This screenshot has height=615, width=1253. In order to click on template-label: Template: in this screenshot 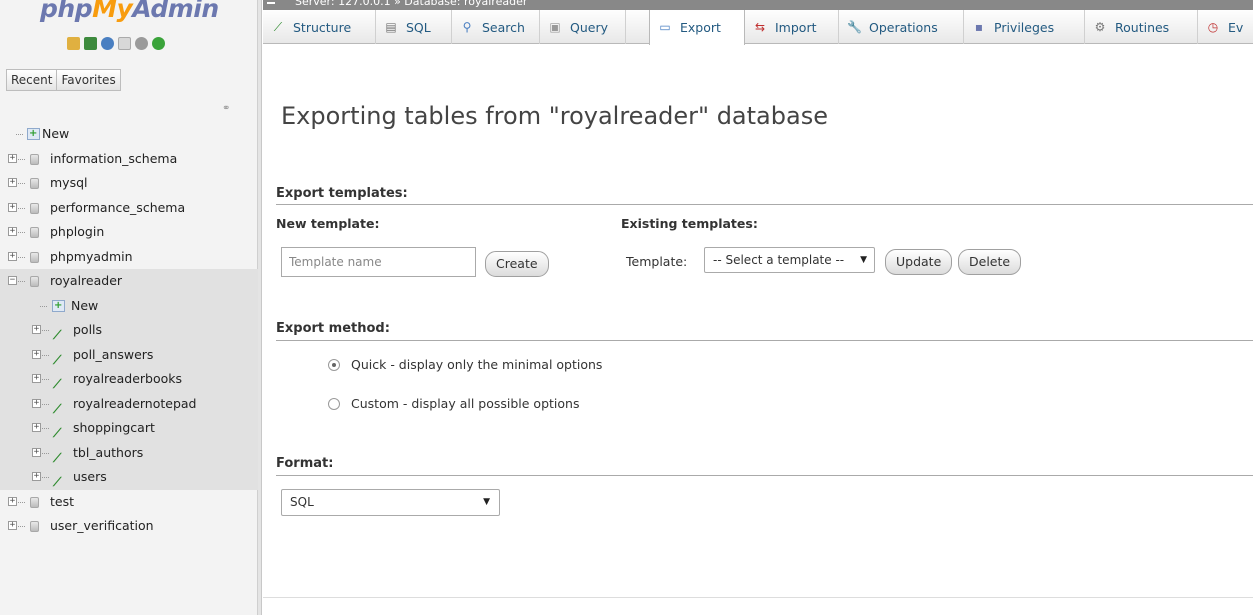, I will do `click(657, 261)`.